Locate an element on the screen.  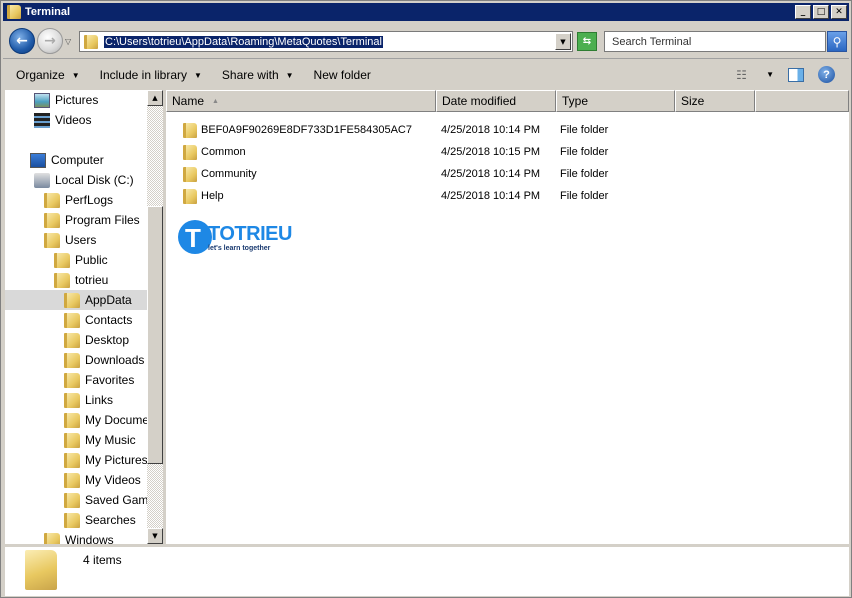
sidebar-item-perflogs: PerfLogs is located at coordinates (59, 200).